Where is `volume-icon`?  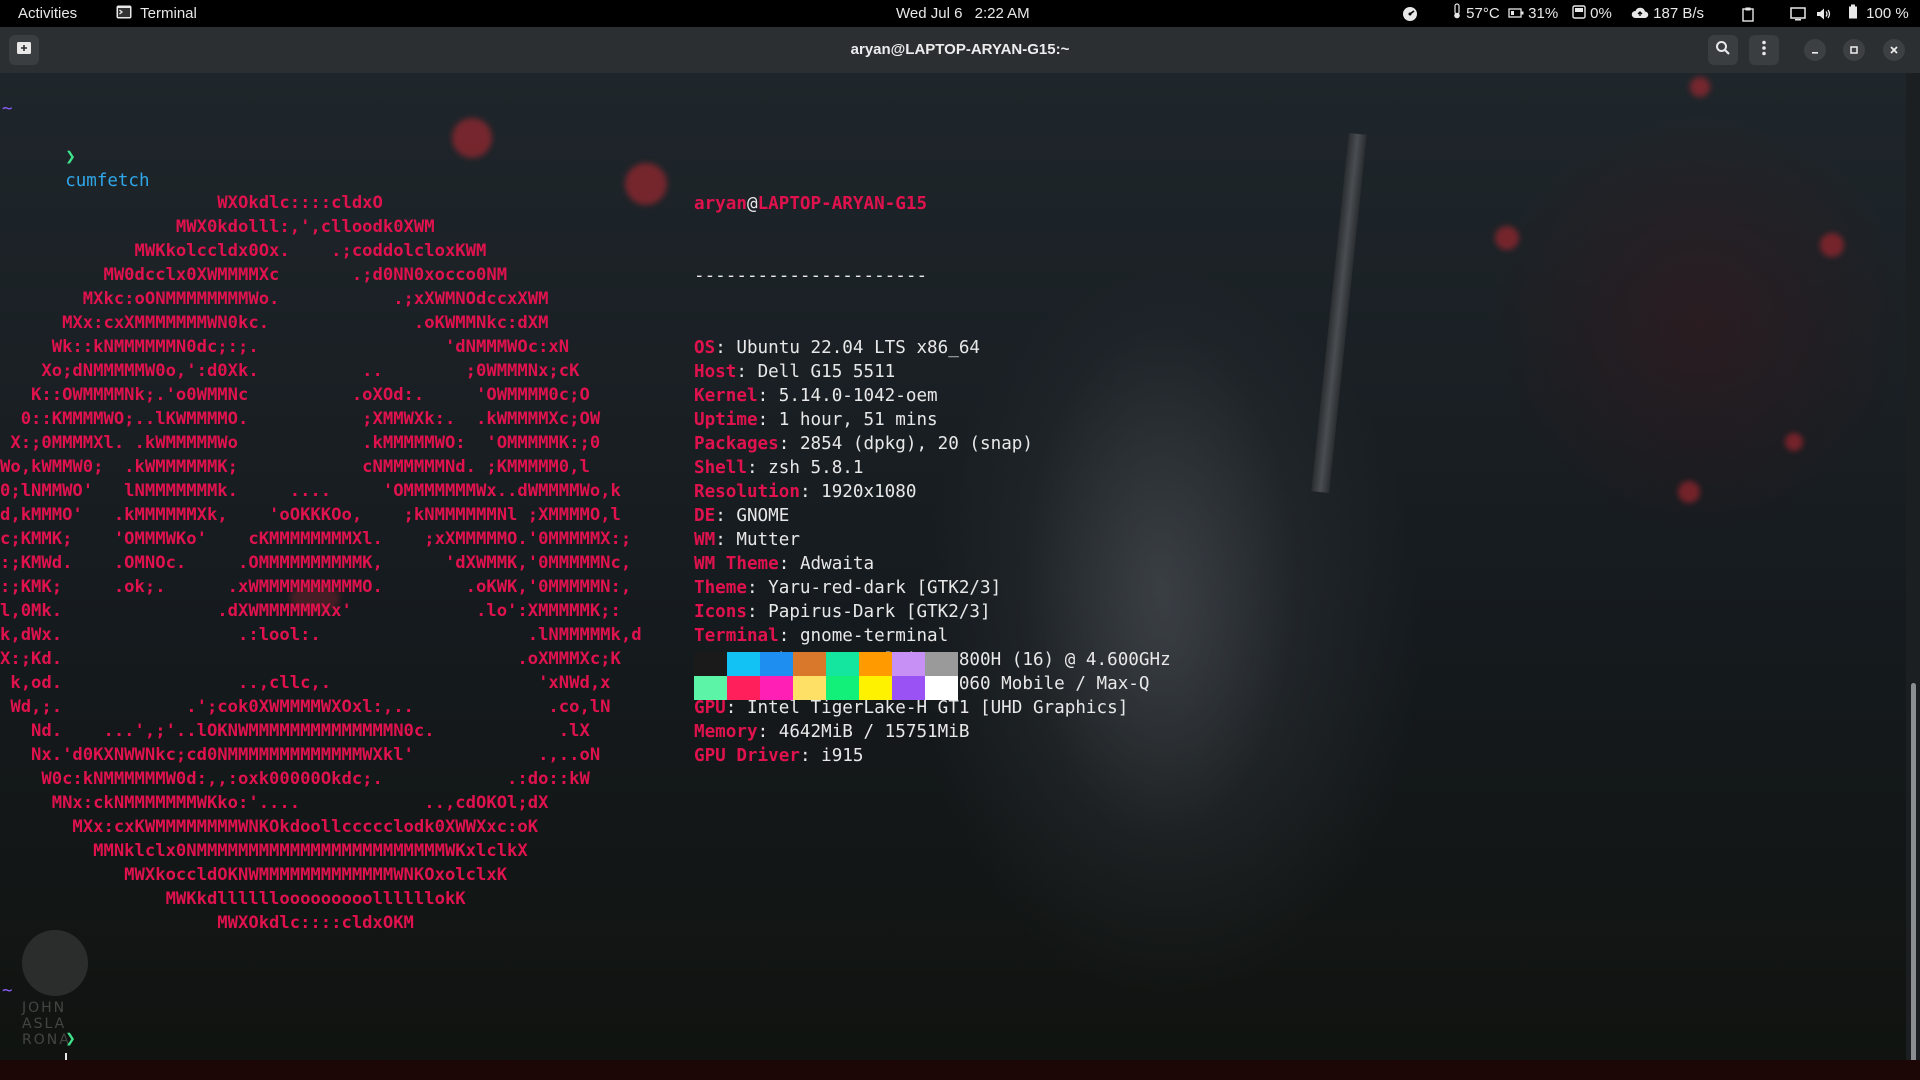
volume-icon is located at coordinates (1824, 13).